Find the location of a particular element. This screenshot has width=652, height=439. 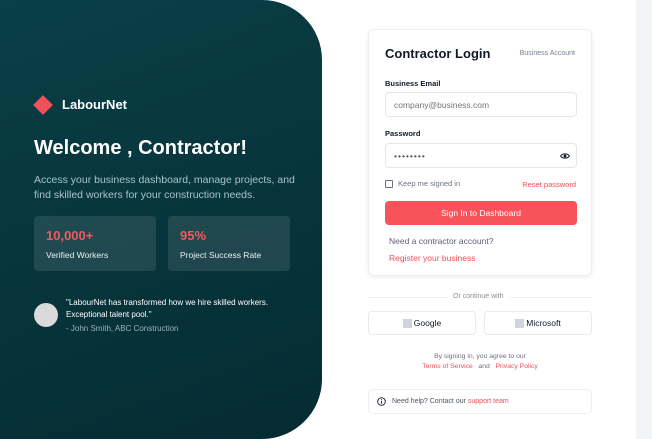

google-icon is located at coordinates (407, 323).